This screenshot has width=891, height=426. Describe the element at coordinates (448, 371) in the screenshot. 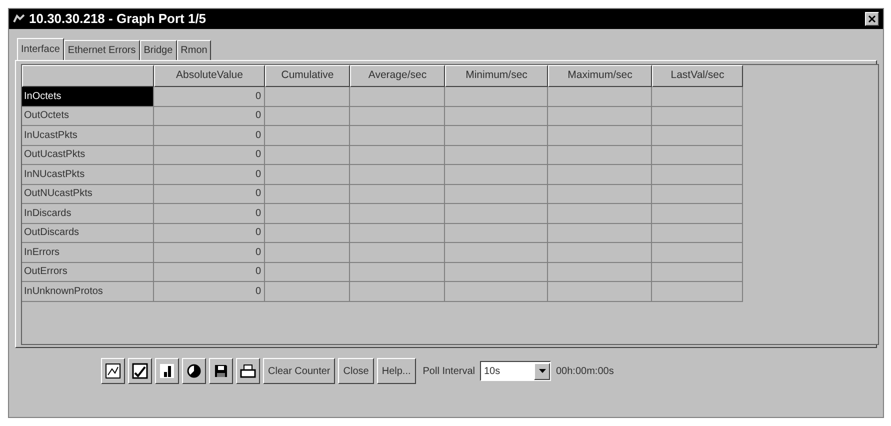

I see `poll-interval-label: Poll Interval` at that location.